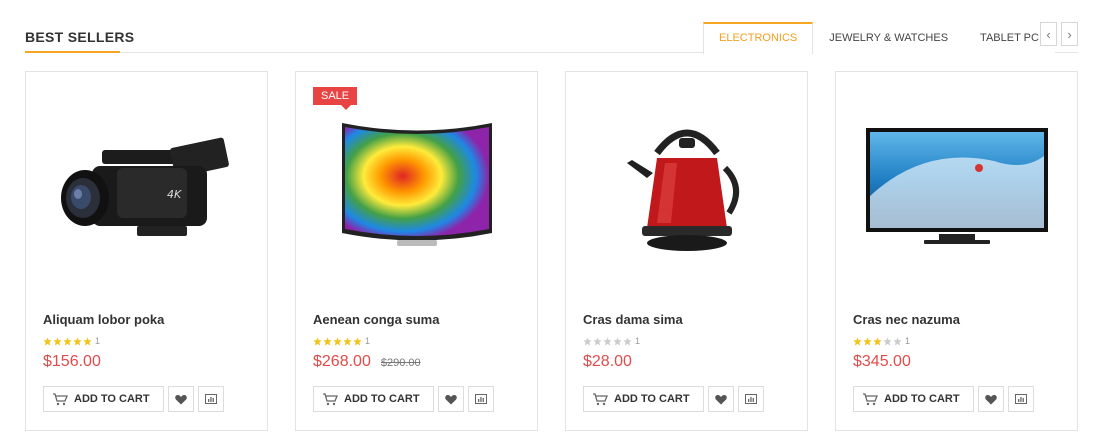 This screenshot has width=1095, height=445. I want to click on product-name: Aenean conga suma, so click(376, 319).